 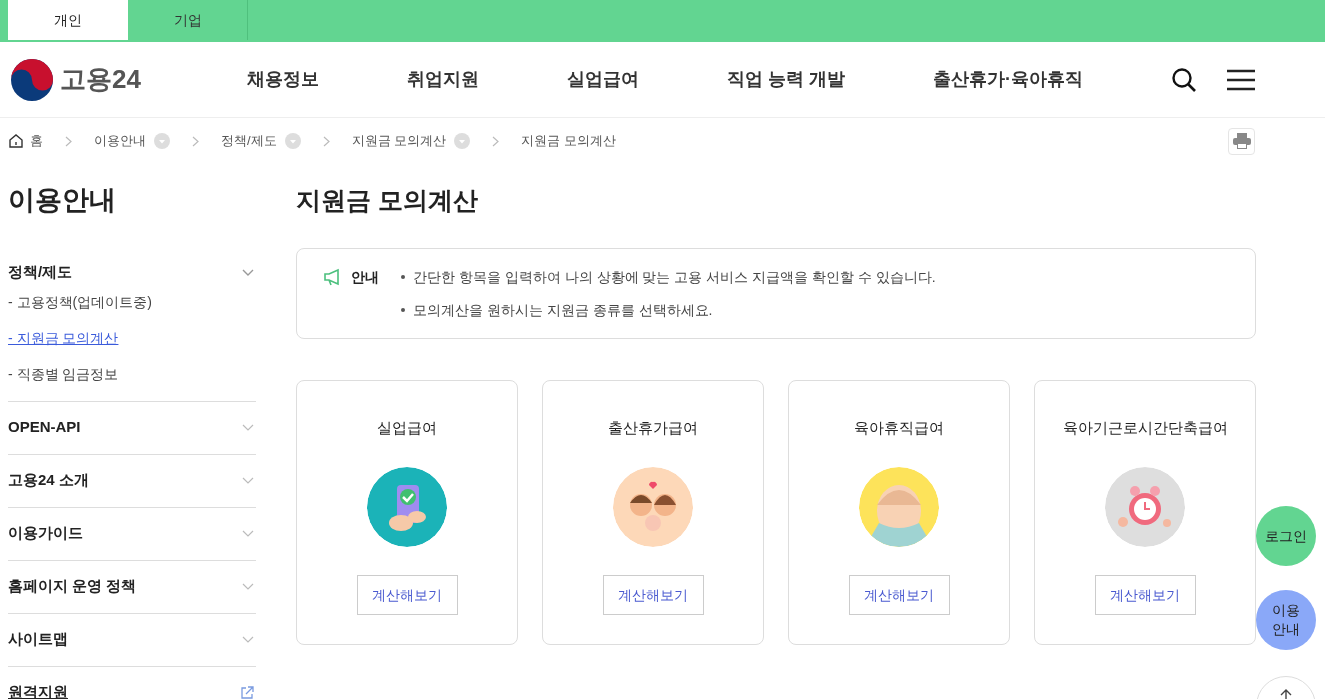 I want to click on card-title: 육아기근로시간단축급여, so click(x=1145, y=427).